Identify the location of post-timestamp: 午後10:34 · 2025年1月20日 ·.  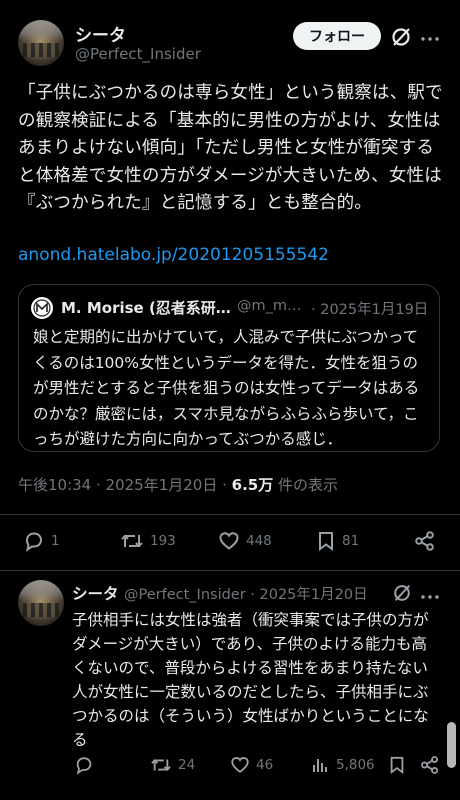
(125, 485).